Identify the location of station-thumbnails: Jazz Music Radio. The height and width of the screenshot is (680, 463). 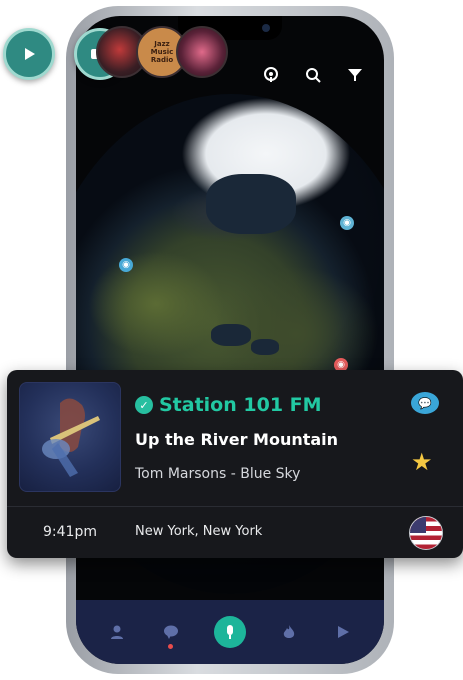
(162, 52).